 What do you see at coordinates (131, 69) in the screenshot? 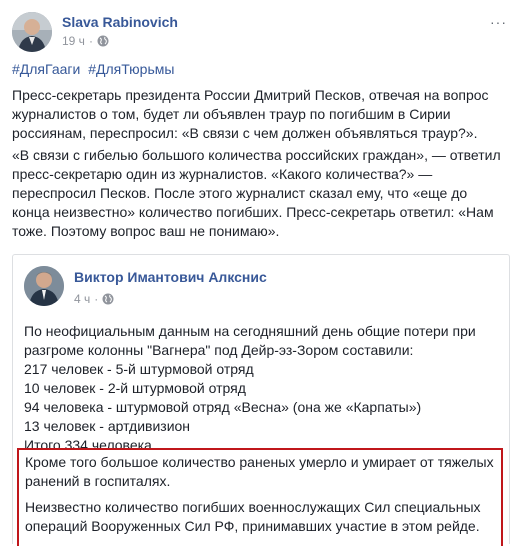
I see `hashtag-link: #ДляТюрьмы` at bounding box center [131, 69].